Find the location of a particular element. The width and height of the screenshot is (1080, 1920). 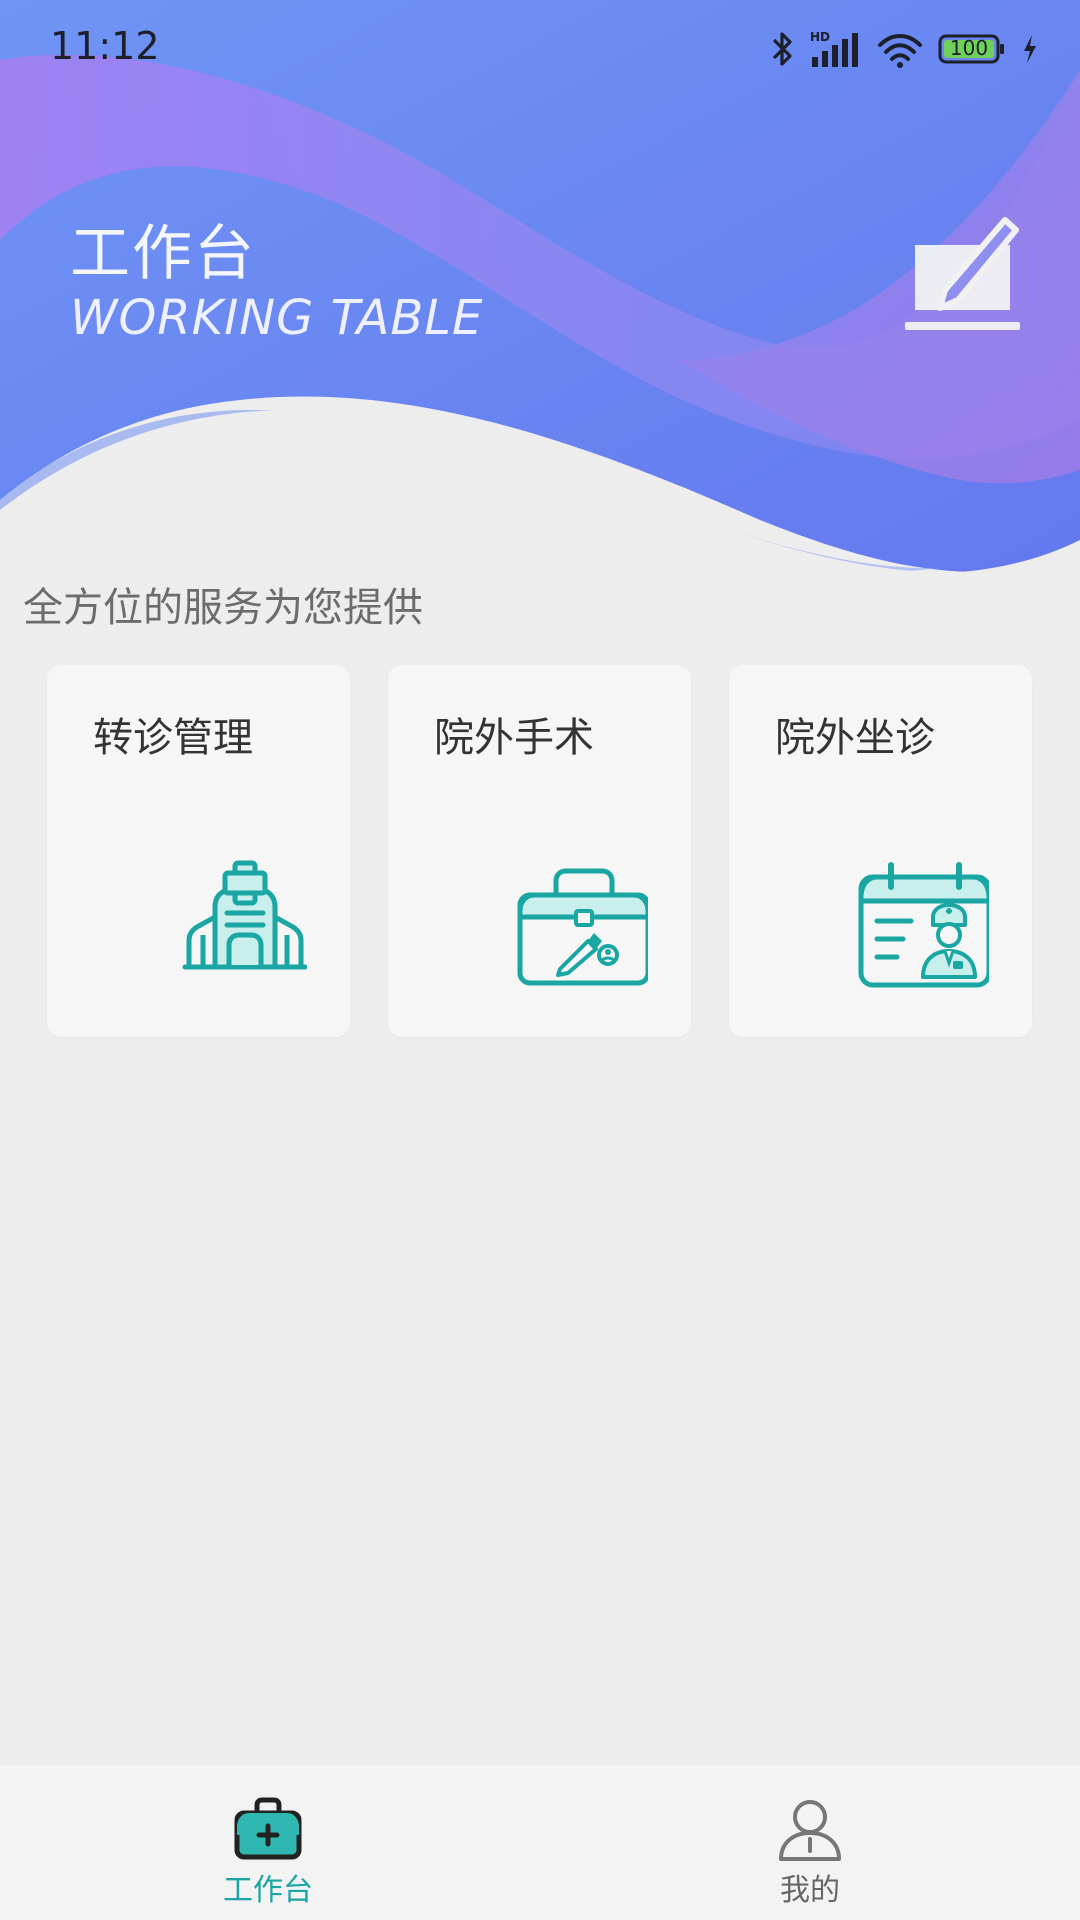

battery-icon: 100 is located at coordinates (971, 49).